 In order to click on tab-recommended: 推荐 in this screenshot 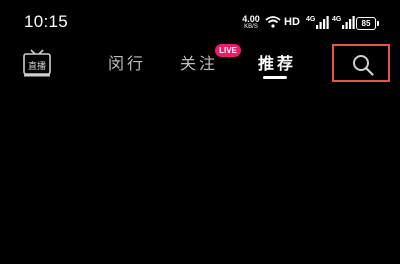, I will do `click(277, 62)`.